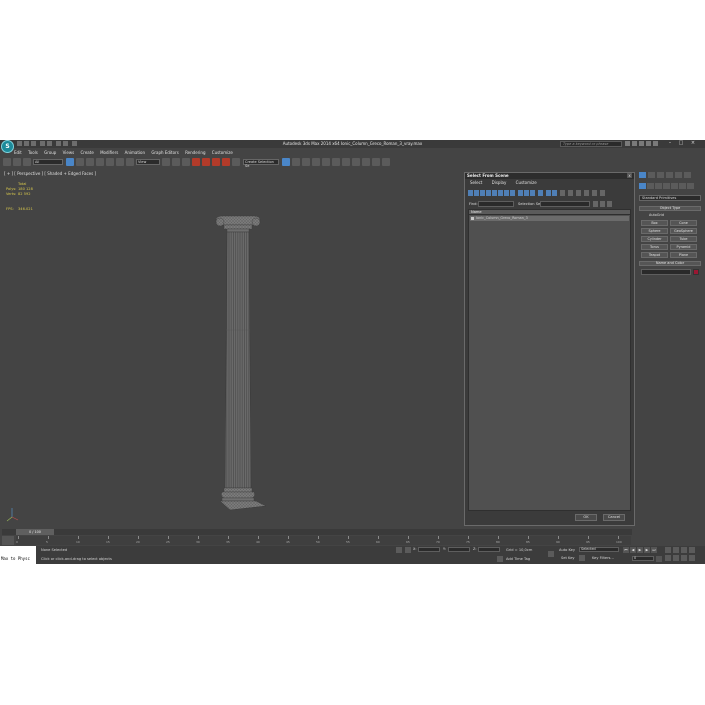 Image resolution: width=705 pixels, height=705 pixels. What do you see at coordinates (656, 215) in the screenshot?
I see `autogrid-checkbox: AutoGrid` at bounding box center [656, 215].